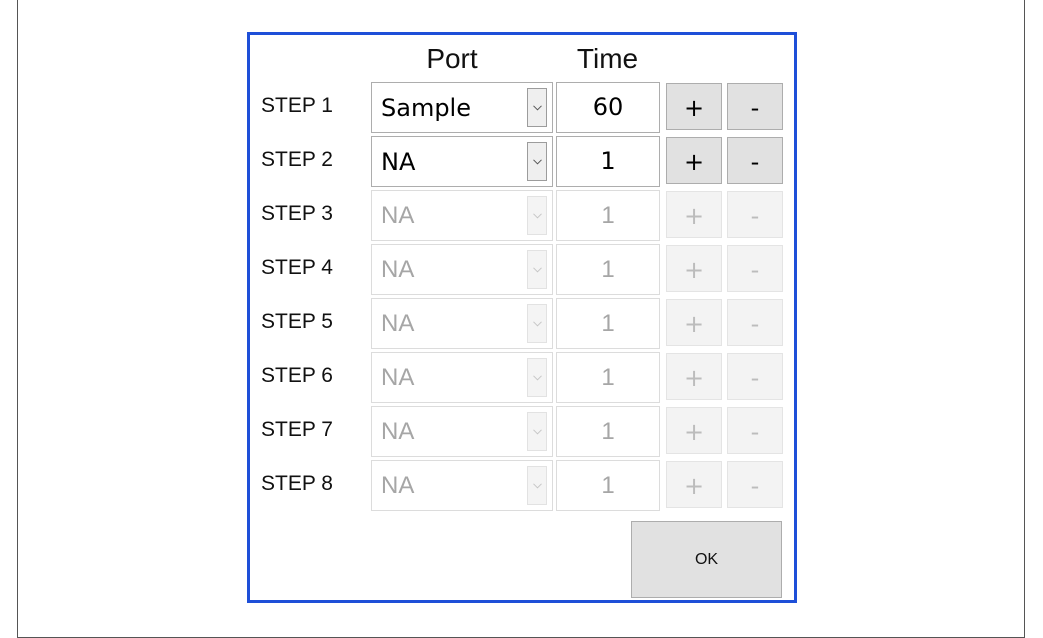  I want to click on step-label: STEP 6, so click(297, 375).